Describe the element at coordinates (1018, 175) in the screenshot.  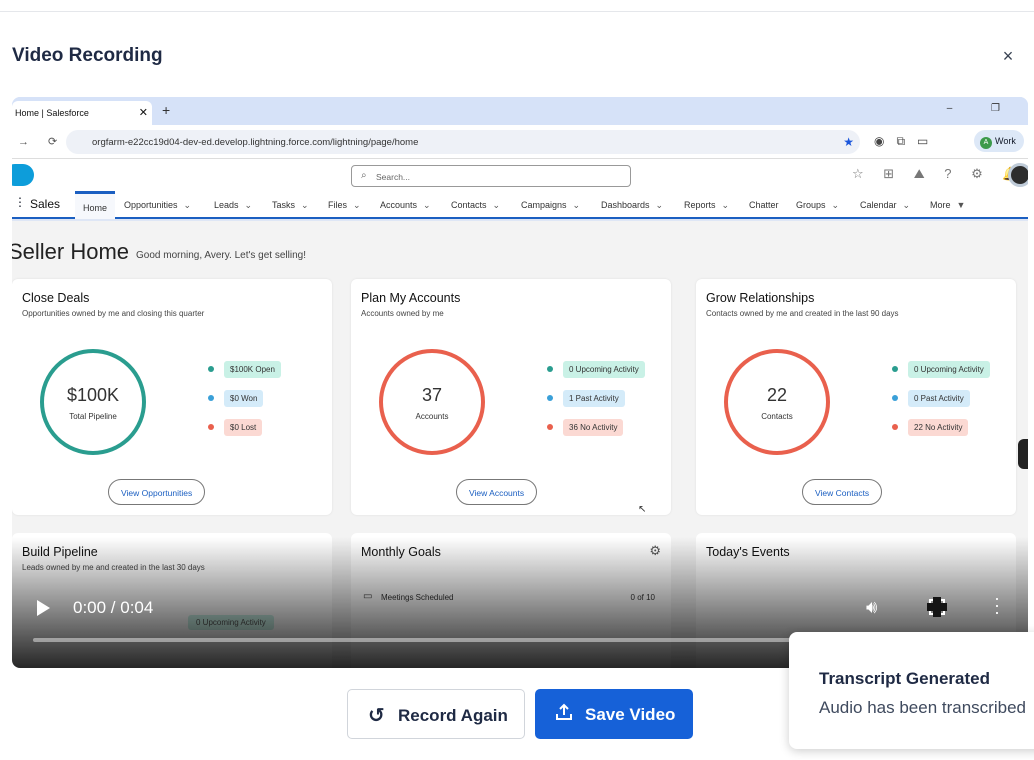
I see `user-avatar` at that location.